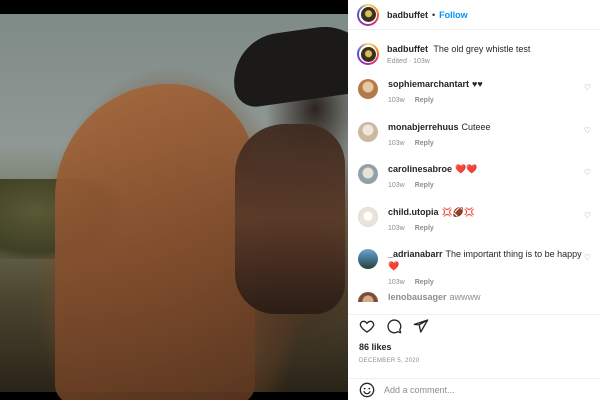 The height and width of the screenshot is (400, 600). What do you see at coordinates (290, 219) in the screenshot?
I see `photo-face` at bounding box center [290, 219].